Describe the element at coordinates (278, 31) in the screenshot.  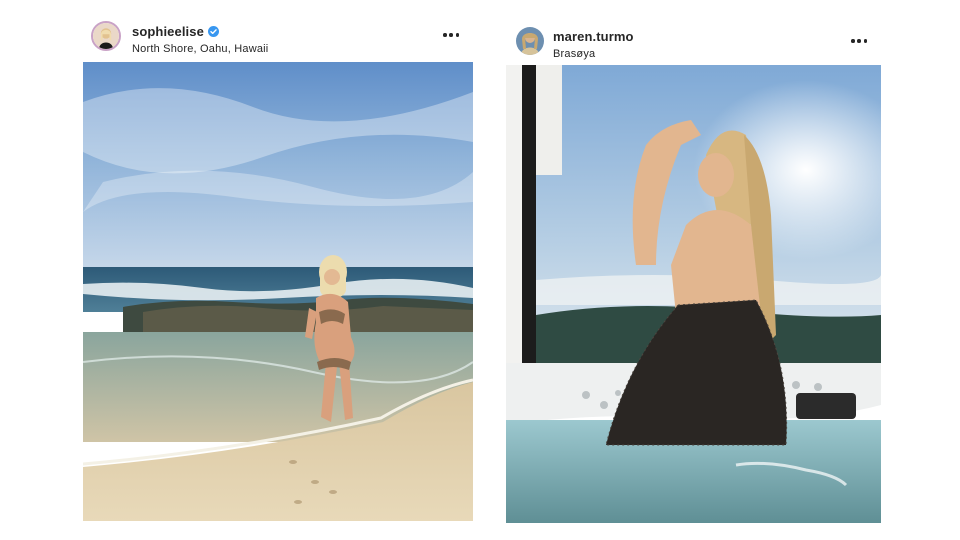
I see `post-header: sophieelise North Shore, Oahu, Hawaii` at that location.